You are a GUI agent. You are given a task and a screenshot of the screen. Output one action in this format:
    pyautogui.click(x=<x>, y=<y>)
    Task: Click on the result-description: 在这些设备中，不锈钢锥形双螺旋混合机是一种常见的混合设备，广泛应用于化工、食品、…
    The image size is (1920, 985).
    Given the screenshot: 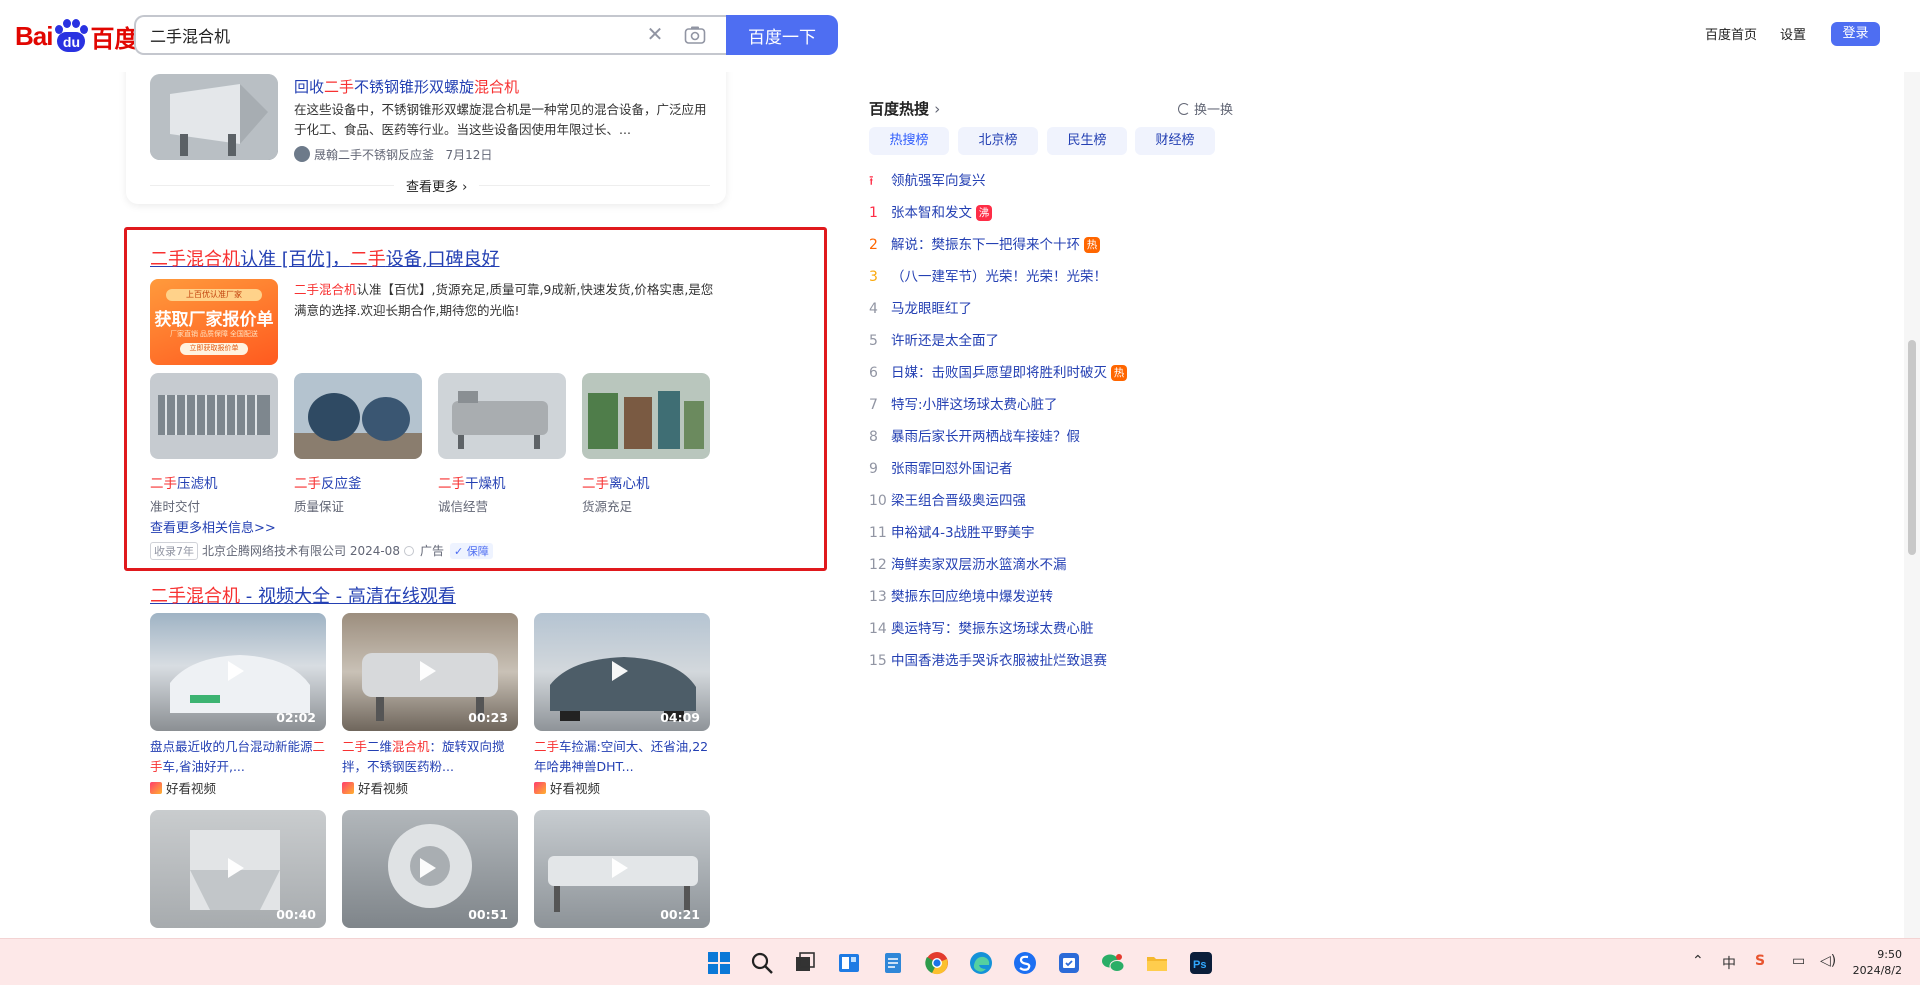 What is the action you would take?
    pyautogui.click(x=500, y=119)
    